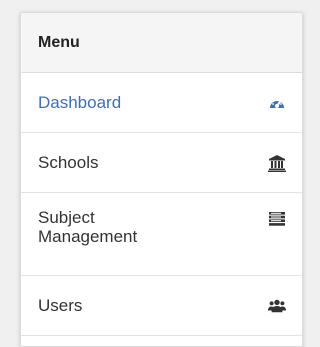 The image size is (320, 347). I want to click on menu-item-label: Dashboard, so click(80, 102).